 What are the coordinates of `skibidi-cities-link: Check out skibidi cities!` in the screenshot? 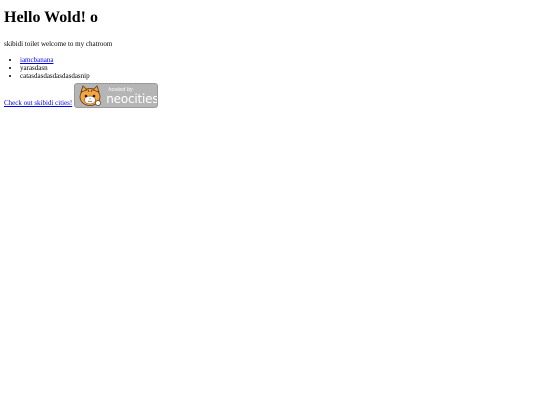 It's located at (38, 103).